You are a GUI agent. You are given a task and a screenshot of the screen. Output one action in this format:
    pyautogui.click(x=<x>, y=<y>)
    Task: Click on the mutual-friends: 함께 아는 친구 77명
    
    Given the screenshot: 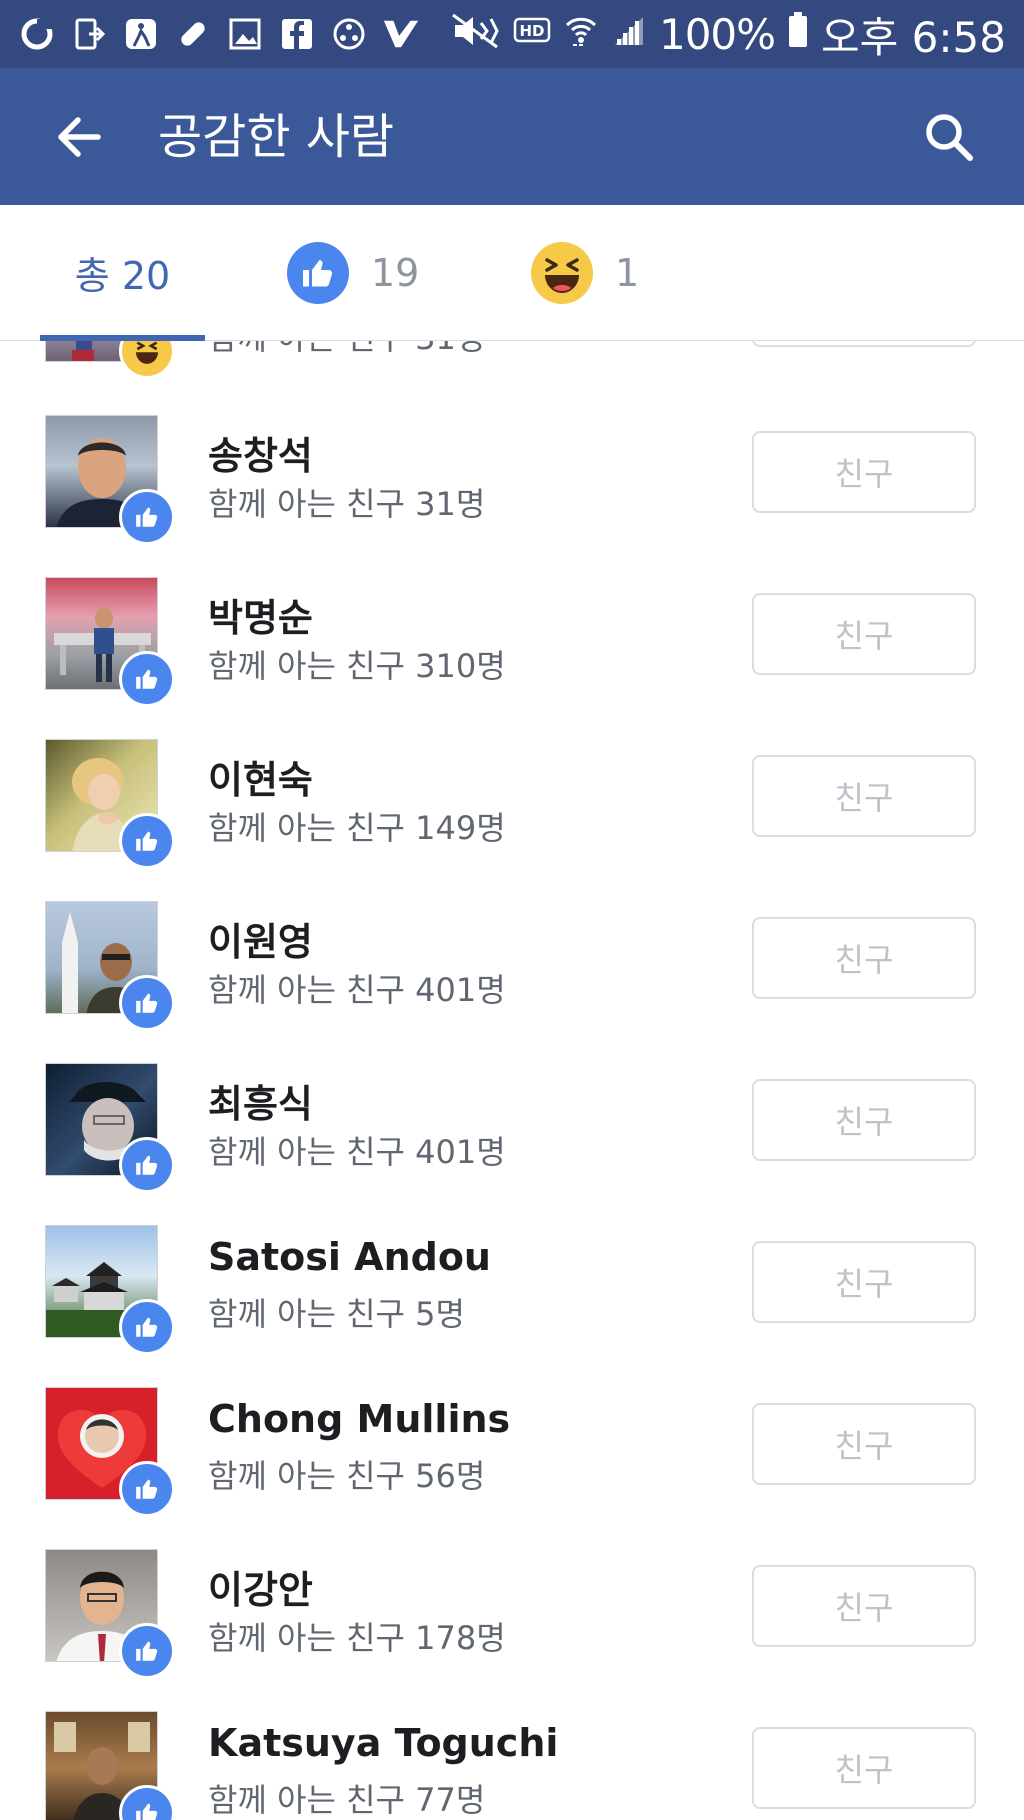 What is the action you would take?
    pyautogui.click(x=347, y=1800)
    